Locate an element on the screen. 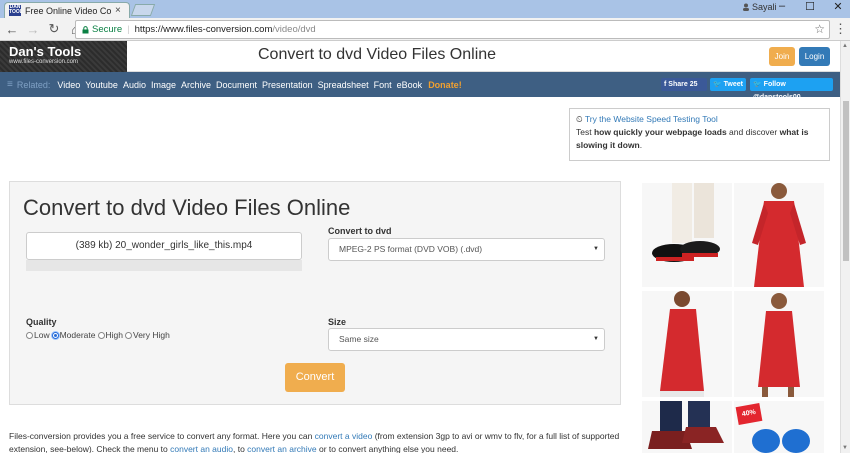 The width and height of the screenshot is (850, 453). share-label: Share 25 is located at coordinates (683, 84).